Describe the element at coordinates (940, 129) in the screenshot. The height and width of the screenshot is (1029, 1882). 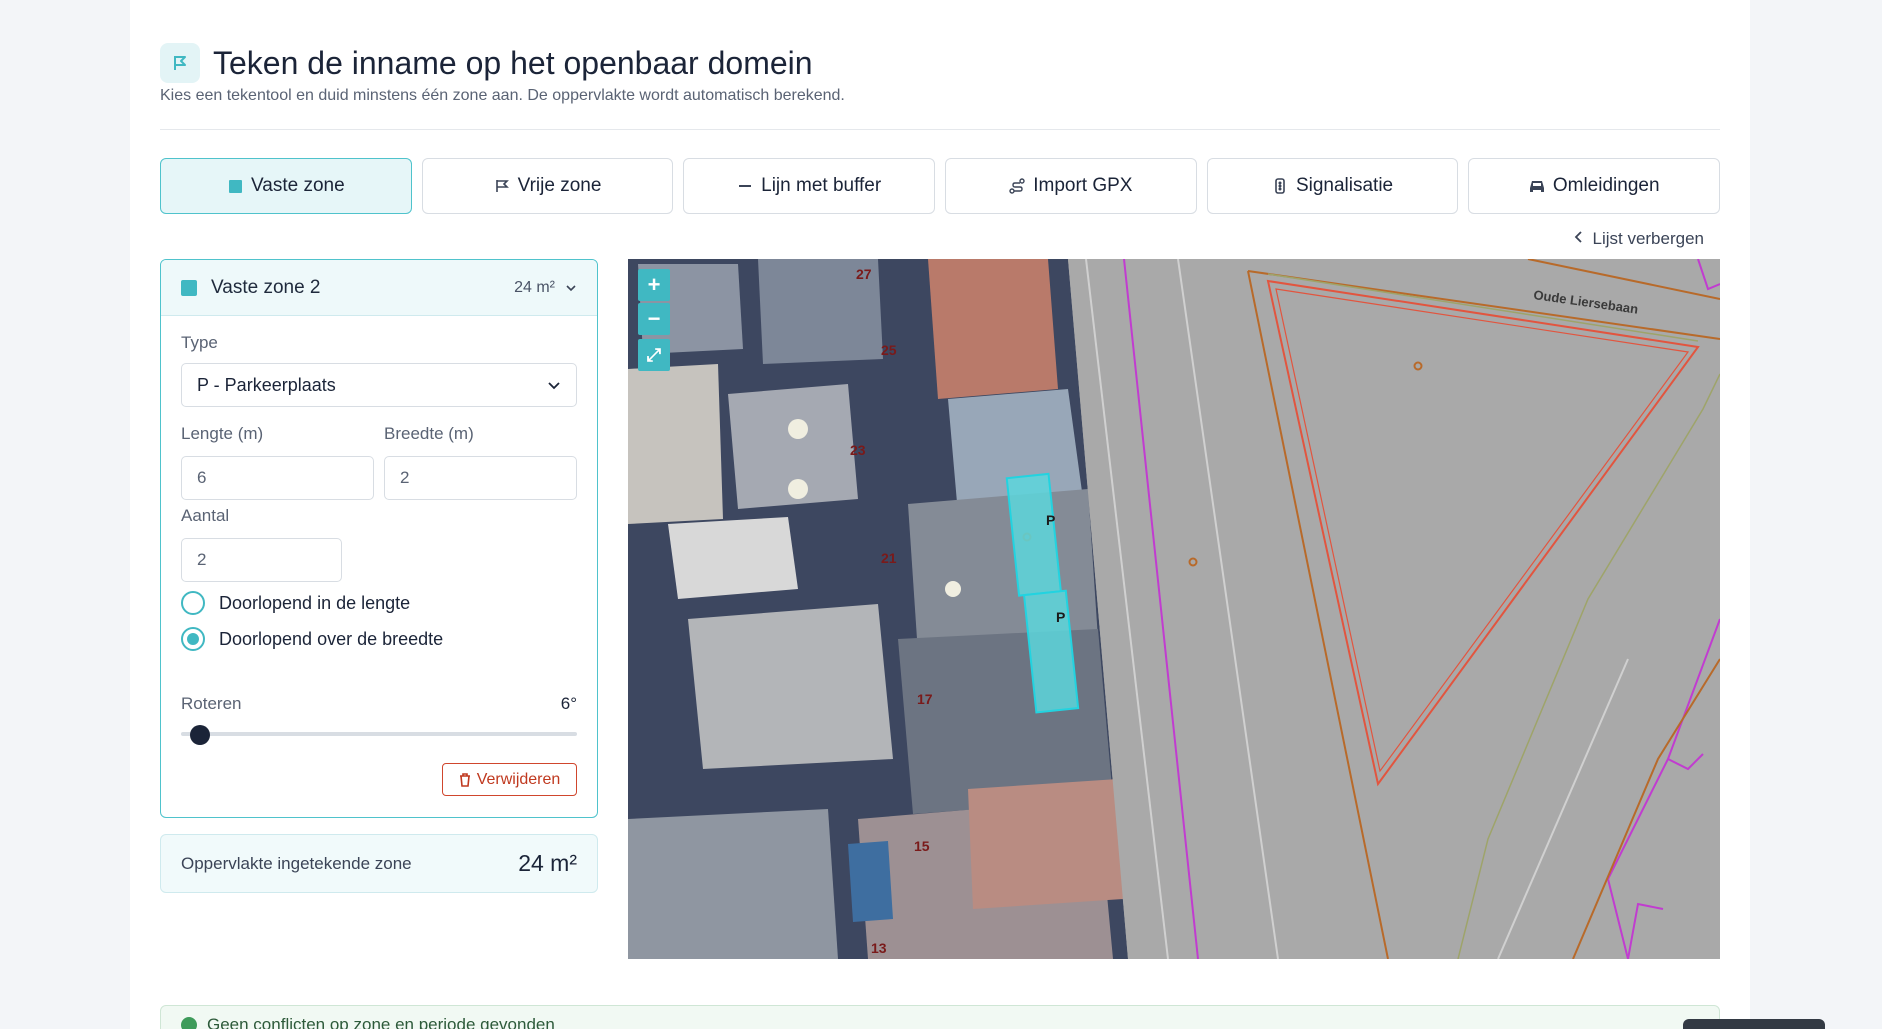
I see `header-divider` at that location.